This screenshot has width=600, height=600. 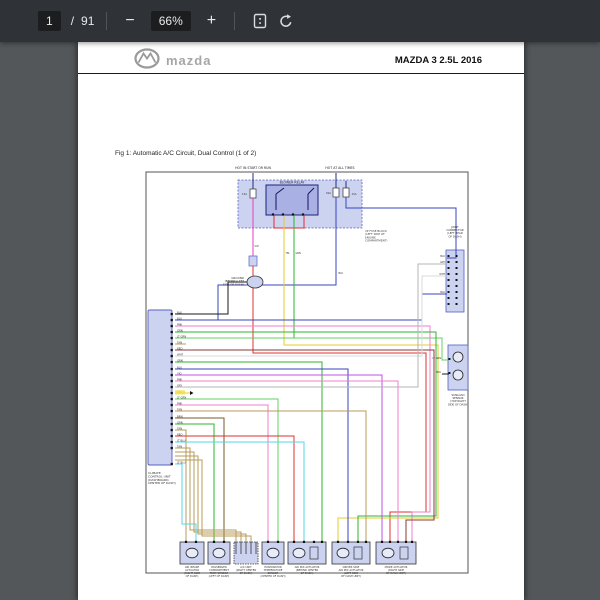 What do you see at coordinates (388, 553) in the screenshot?
I see `motor-c7` at bounding box center [388, 553].